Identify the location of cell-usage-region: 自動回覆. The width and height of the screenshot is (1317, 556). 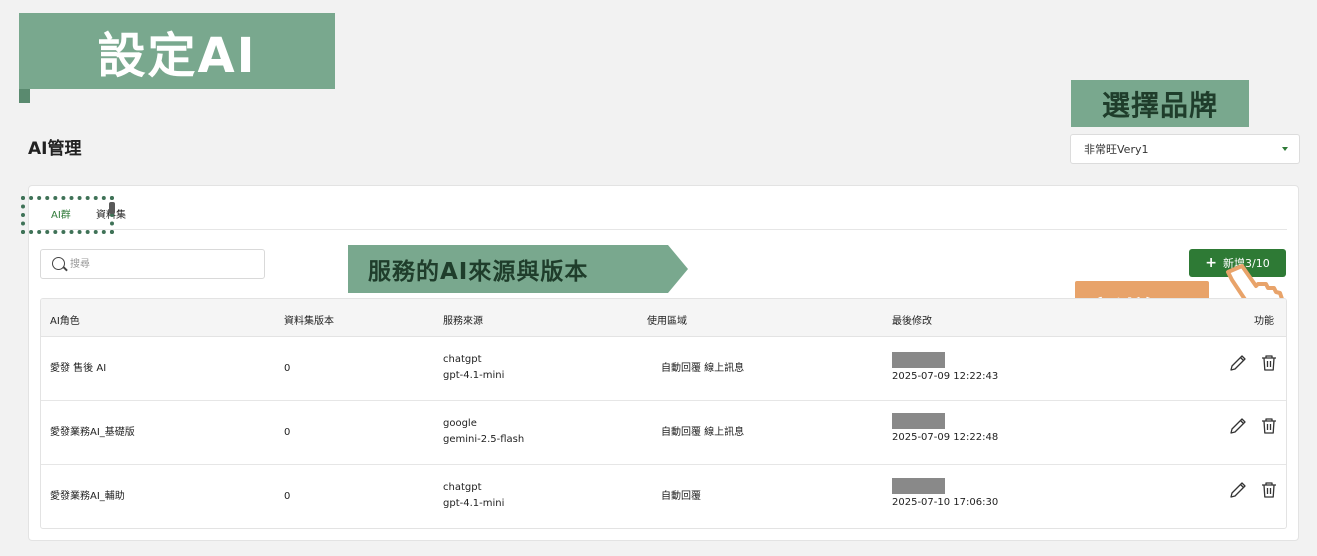
(681, 496).